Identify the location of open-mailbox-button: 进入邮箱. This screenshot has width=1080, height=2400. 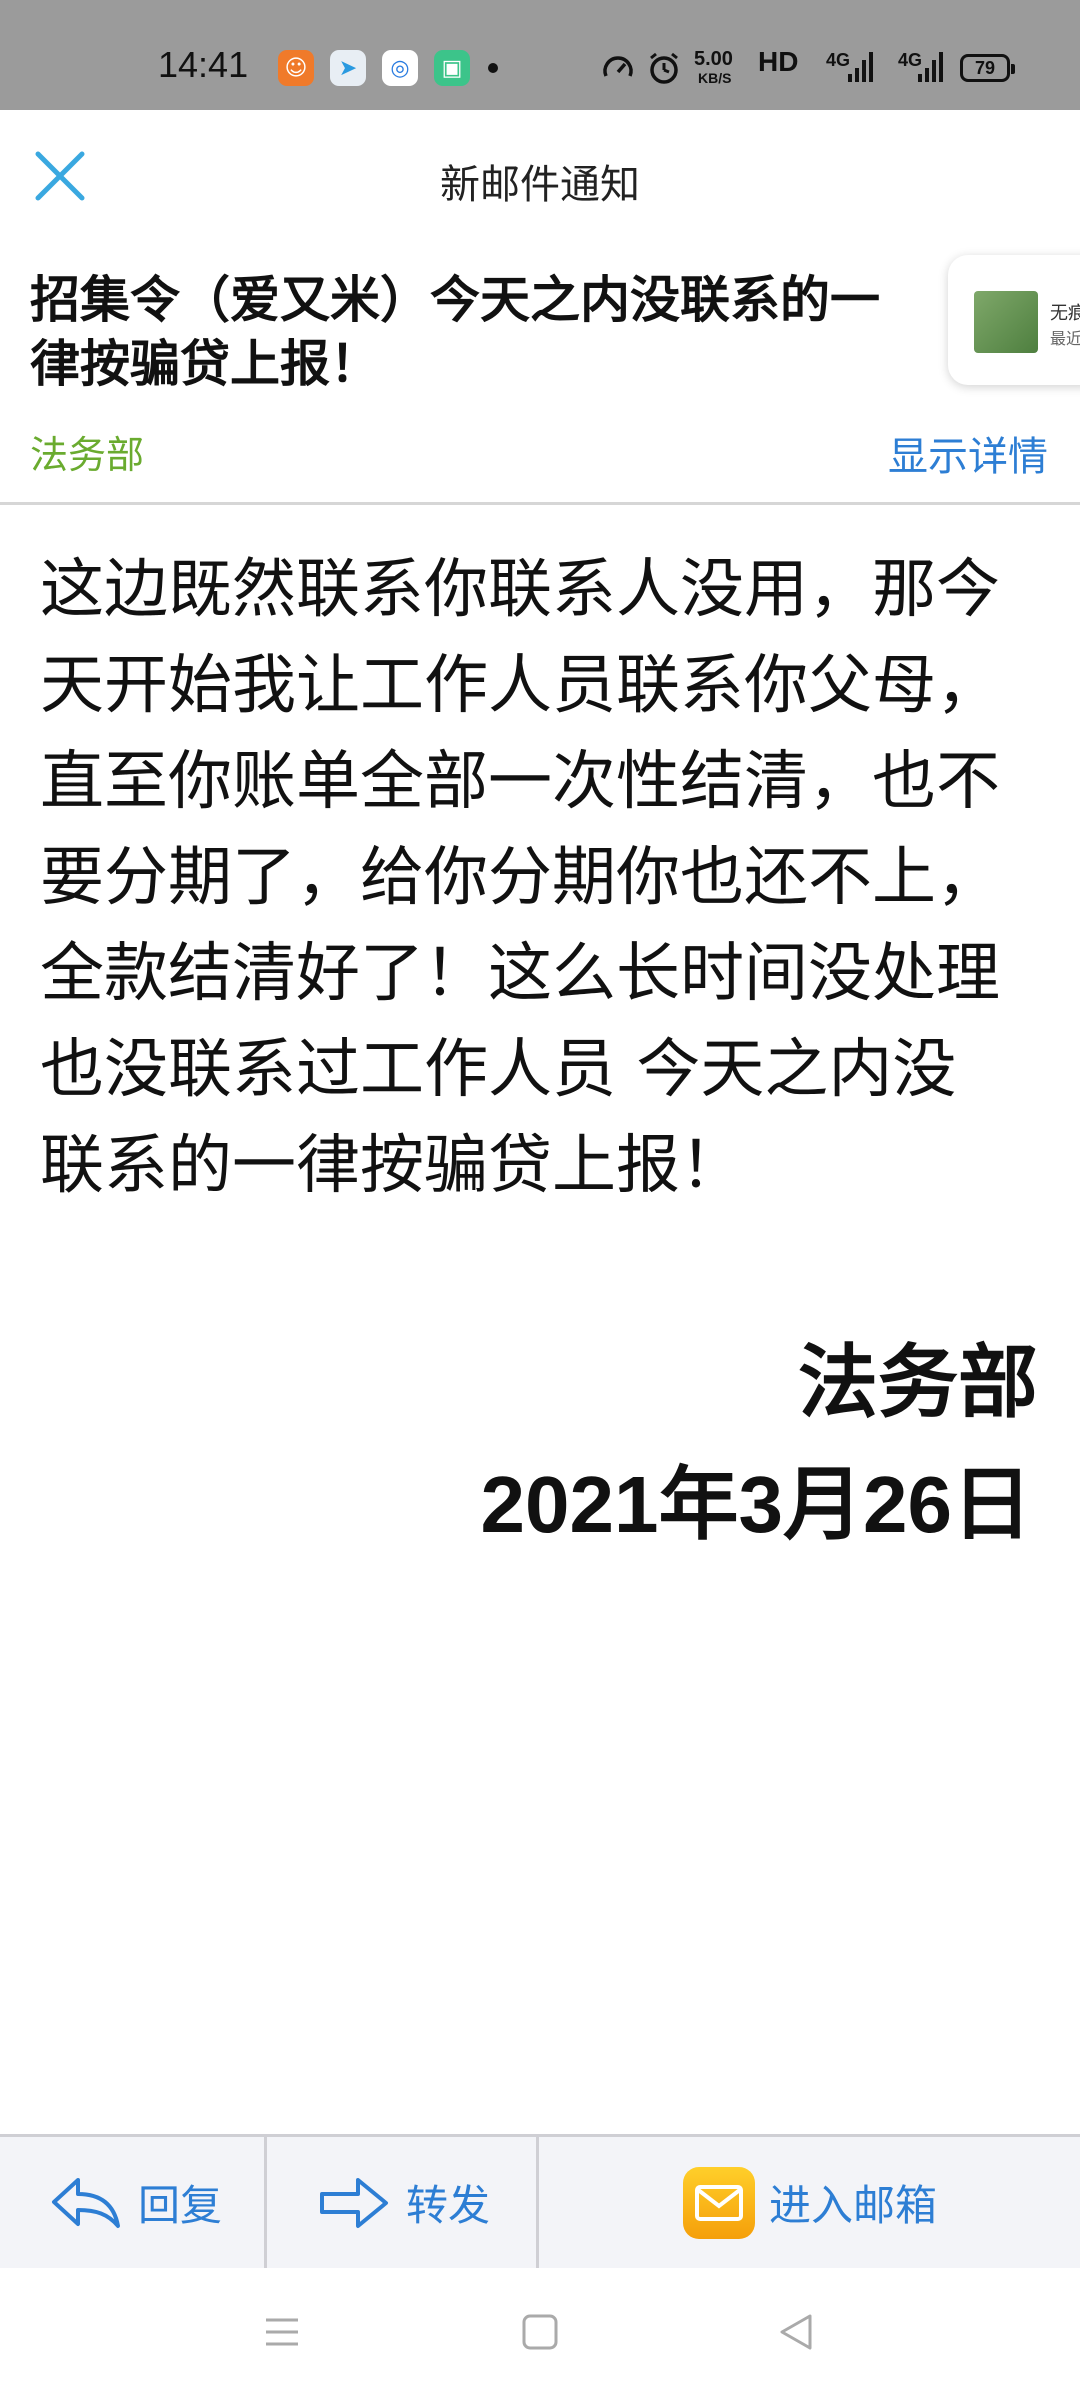
(810, 2202).